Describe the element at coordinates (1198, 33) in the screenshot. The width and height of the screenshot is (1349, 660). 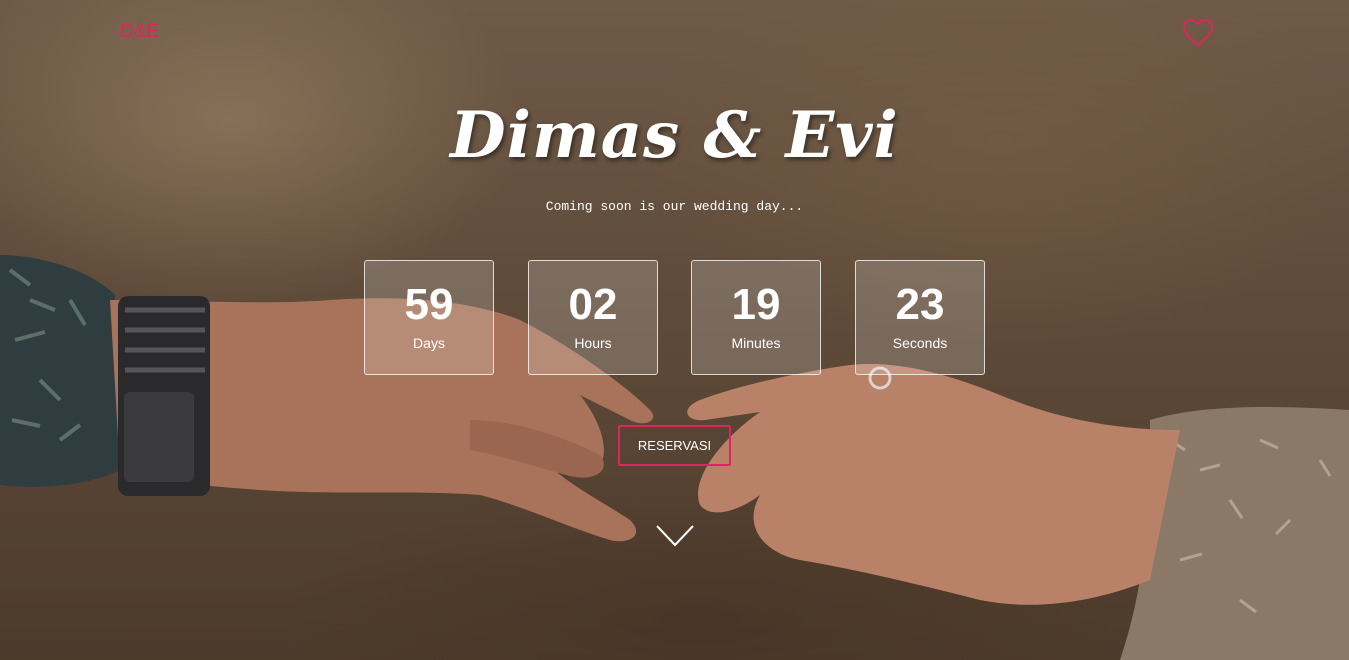
I see `heart-outline-icon` at that location.